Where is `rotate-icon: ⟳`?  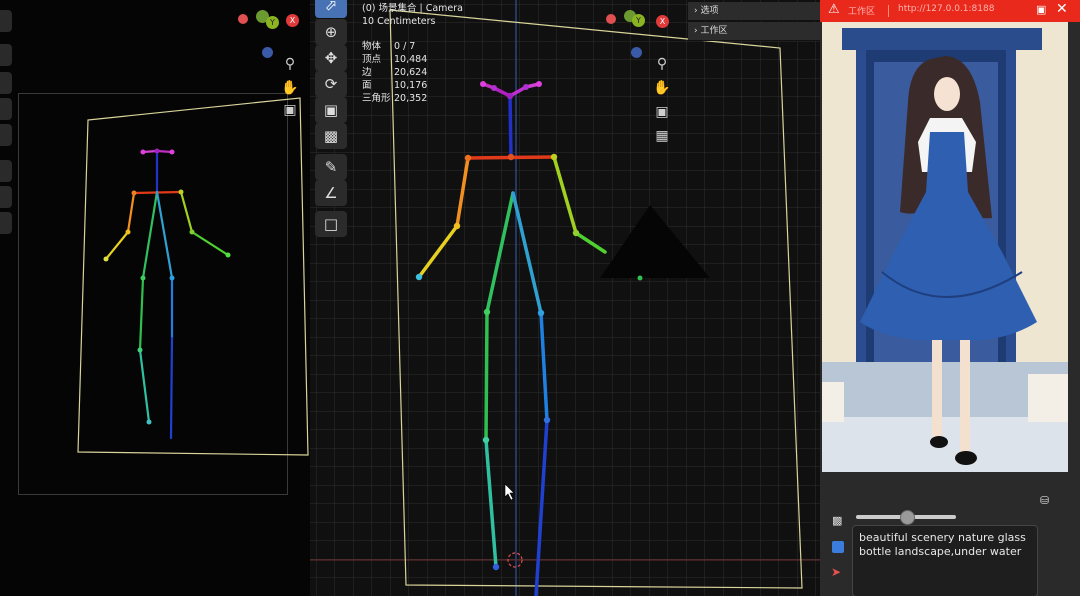
rotate-icon: ⟳ is located at coordinates (331, 84).